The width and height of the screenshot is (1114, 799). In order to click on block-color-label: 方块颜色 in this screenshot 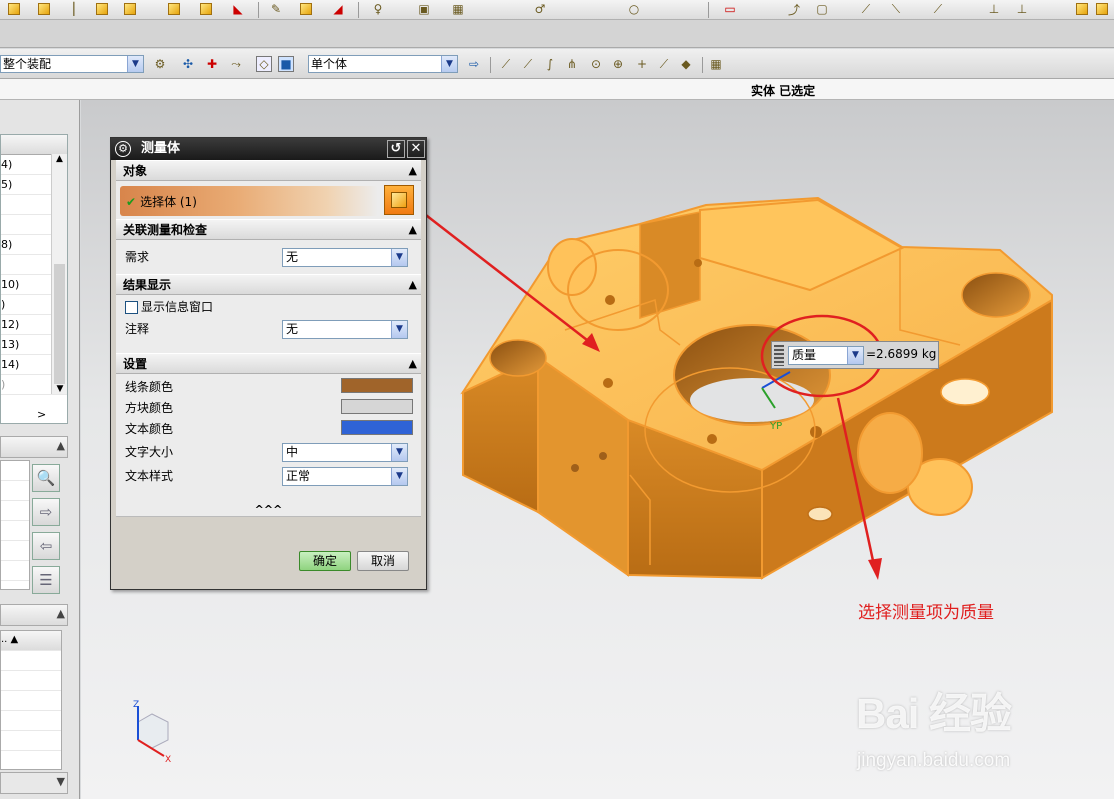, I will do `click(149, 408)`.